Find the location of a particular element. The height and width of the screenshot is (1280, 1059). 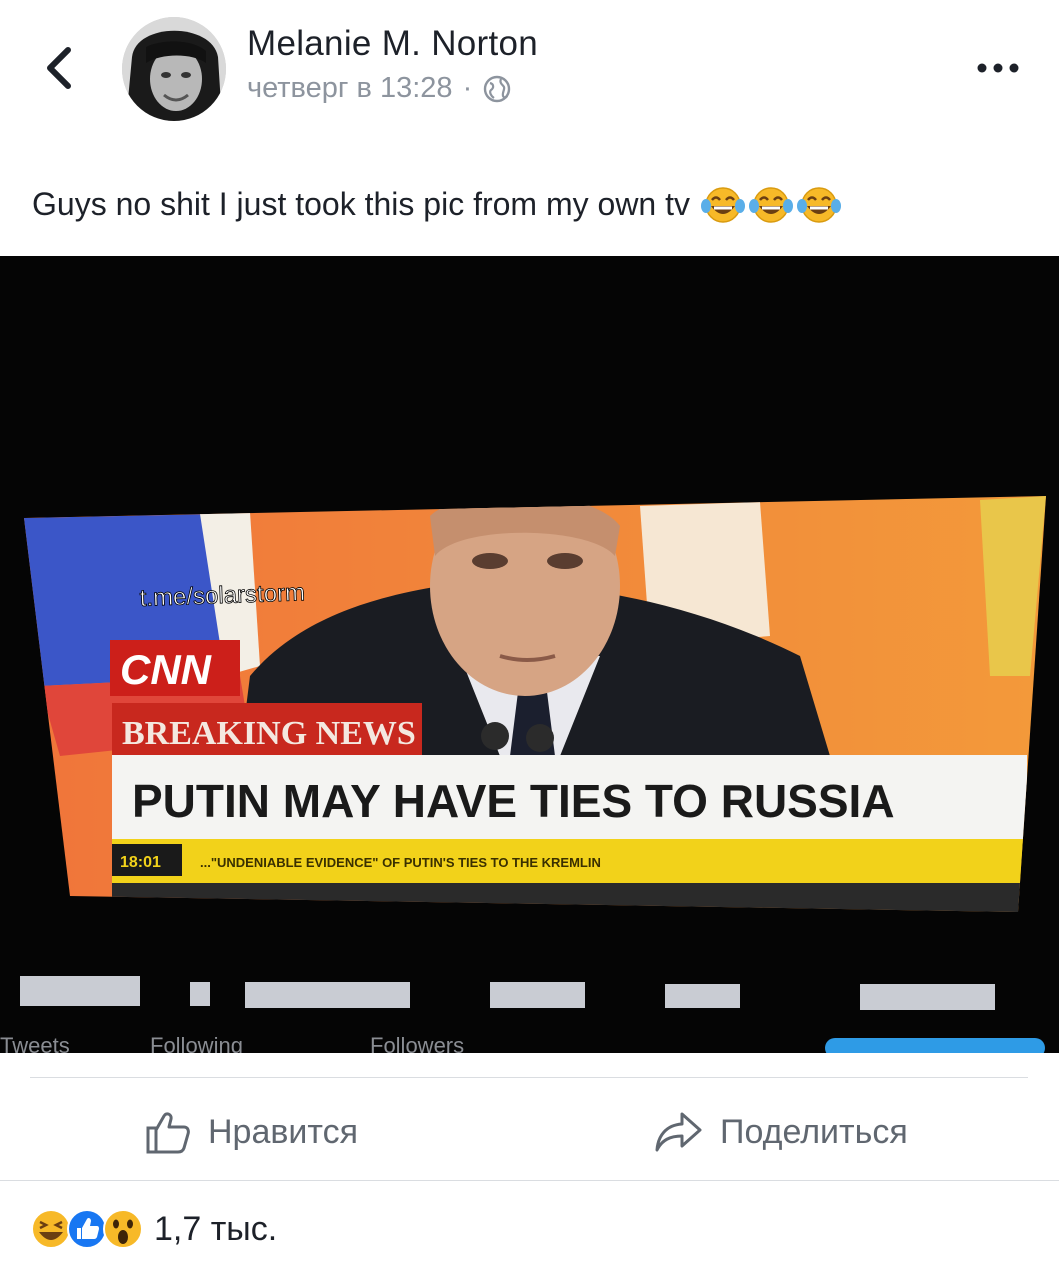

share-arrow-icon is located at coordinates (678, 1132).